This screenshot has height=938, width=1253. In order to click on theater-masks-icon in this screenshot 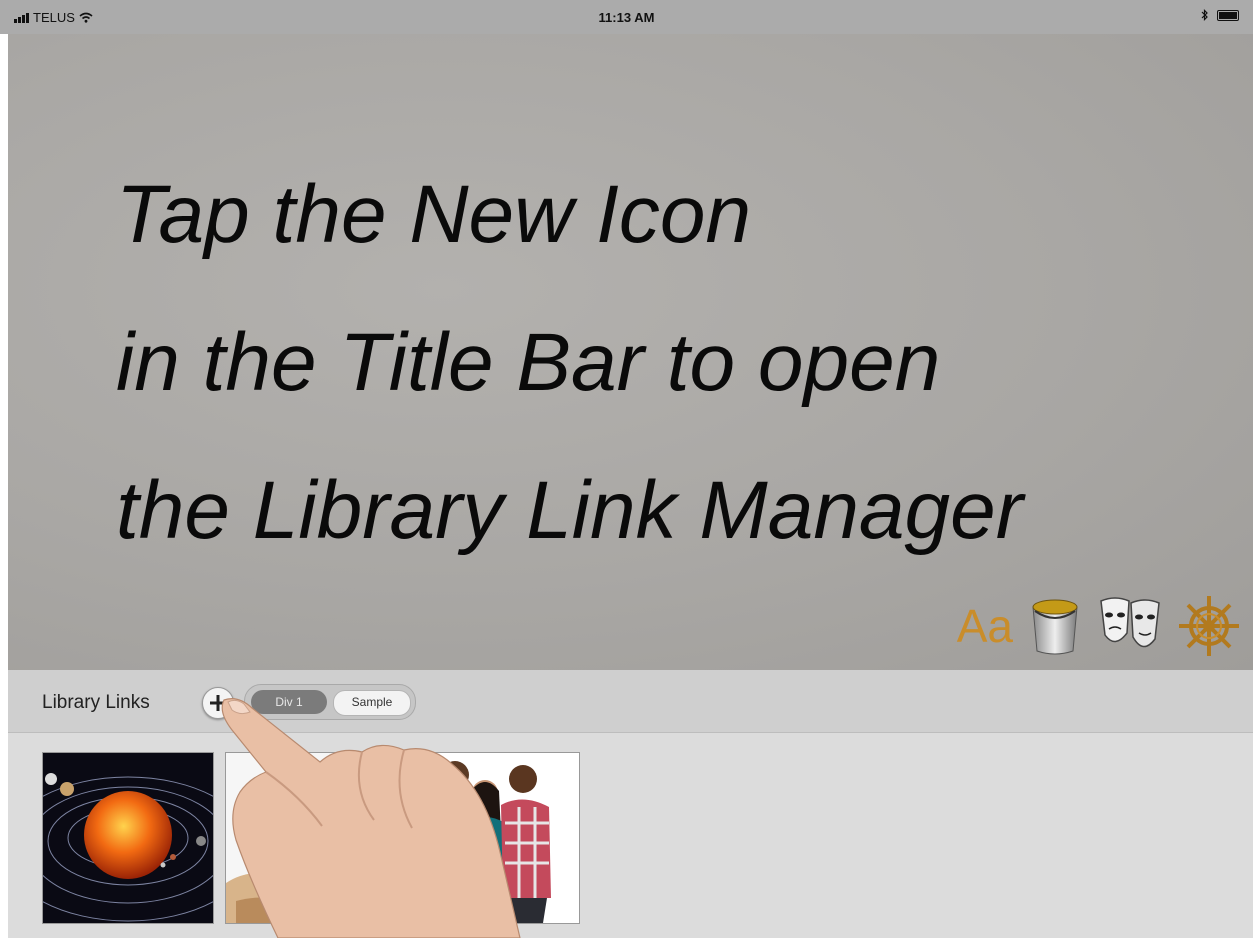, I will do `click(1130, 626)`.